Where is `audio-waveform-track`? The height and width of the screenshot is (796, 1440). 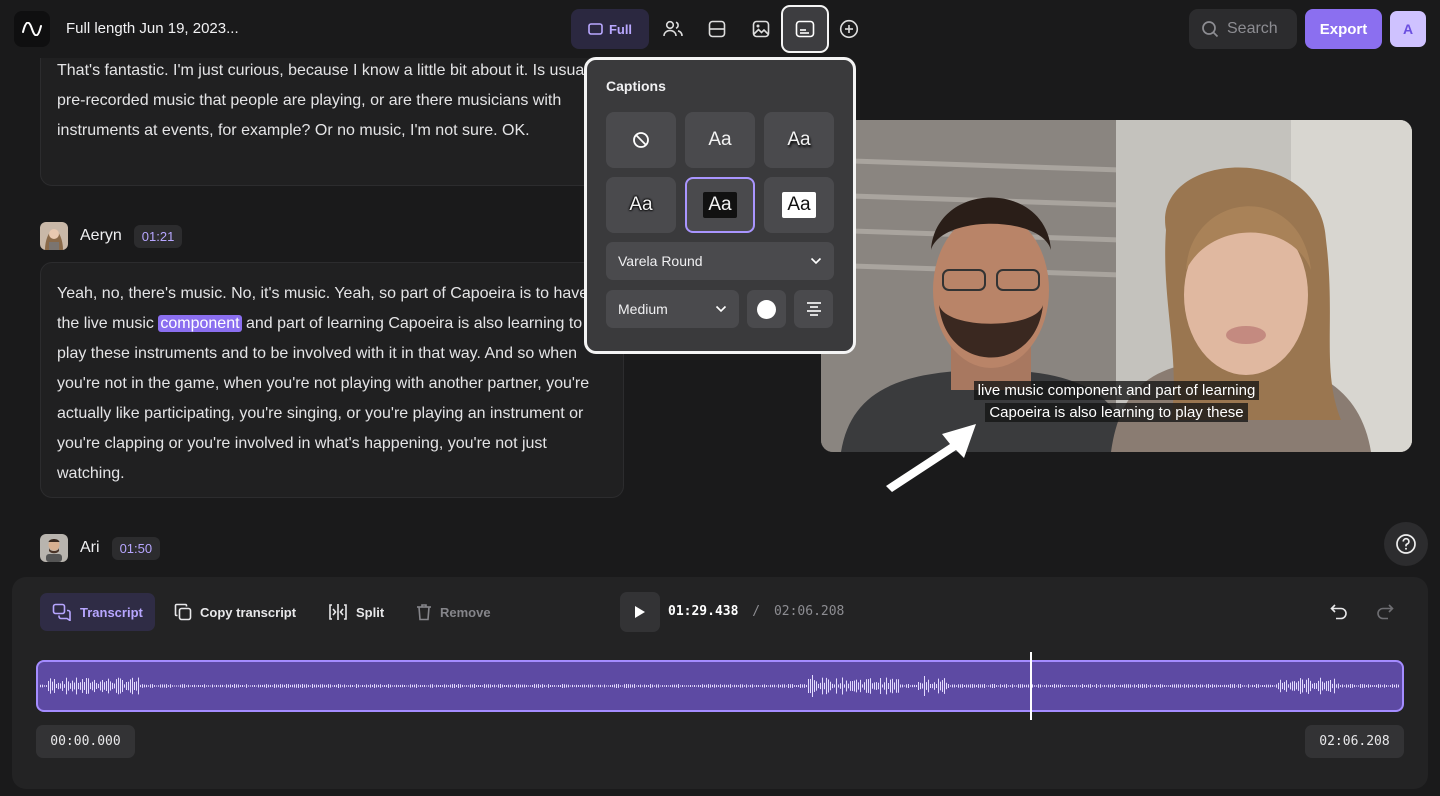 audio-waveform-track is located at coordinates (720, 686).